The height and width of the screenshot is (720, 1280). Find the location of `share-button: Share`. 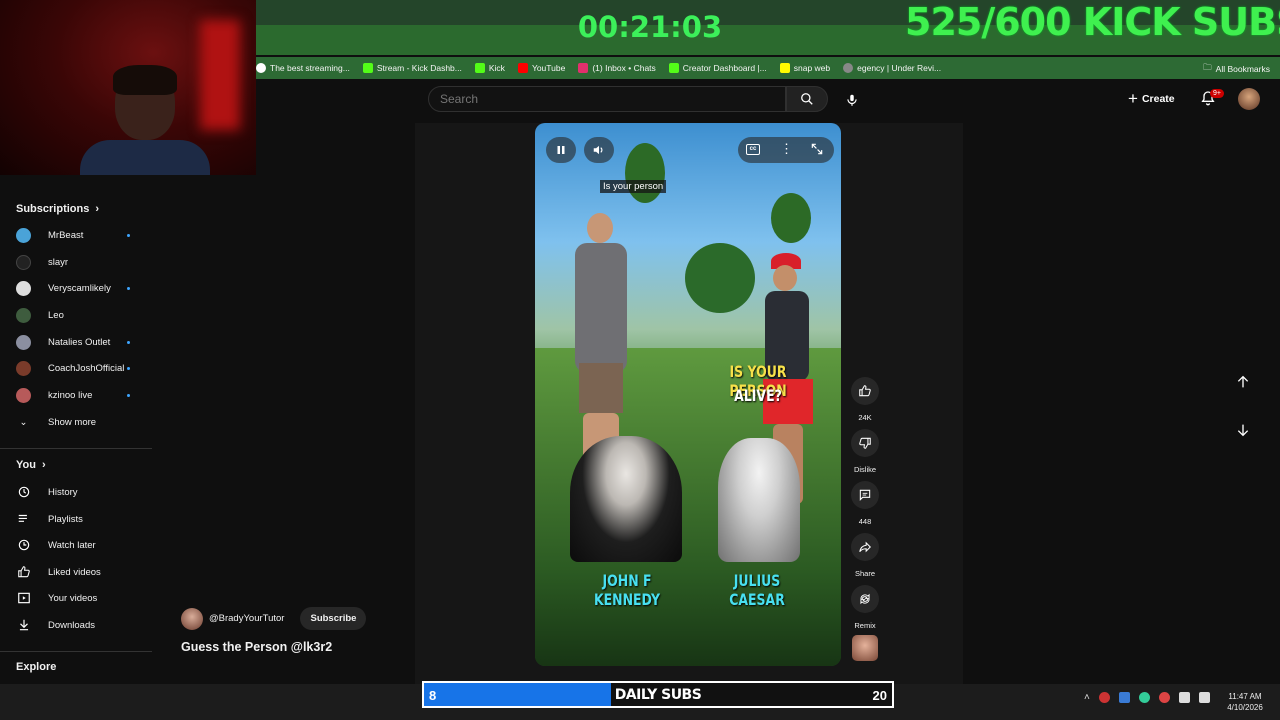

share-button: Share is located at coordinates (865, 555).